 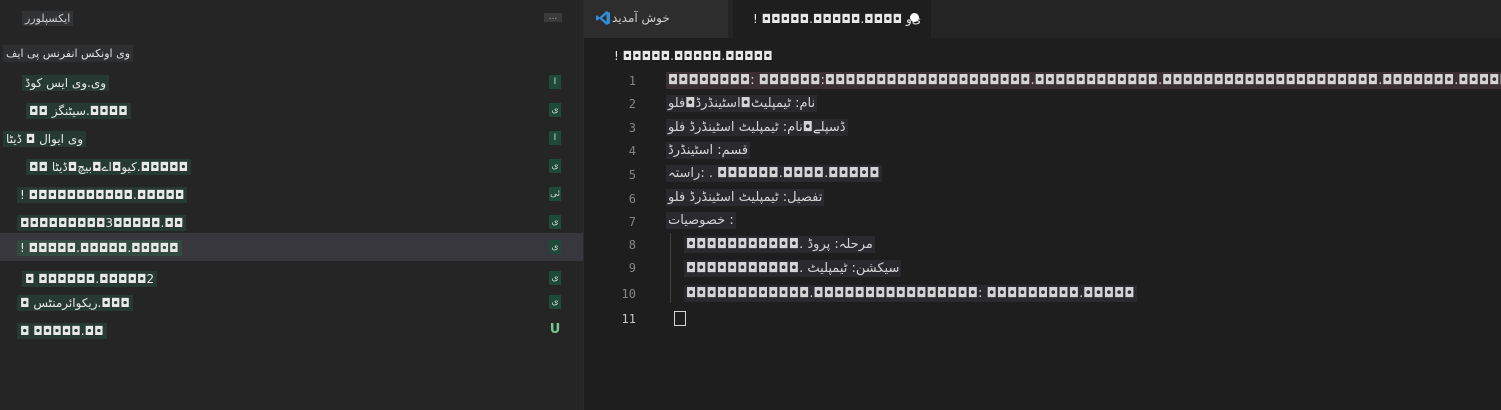 What do you see at coordinates (632, 175) in the screenshot?
I see `line-number: 5` at bounding box center [632, 175].